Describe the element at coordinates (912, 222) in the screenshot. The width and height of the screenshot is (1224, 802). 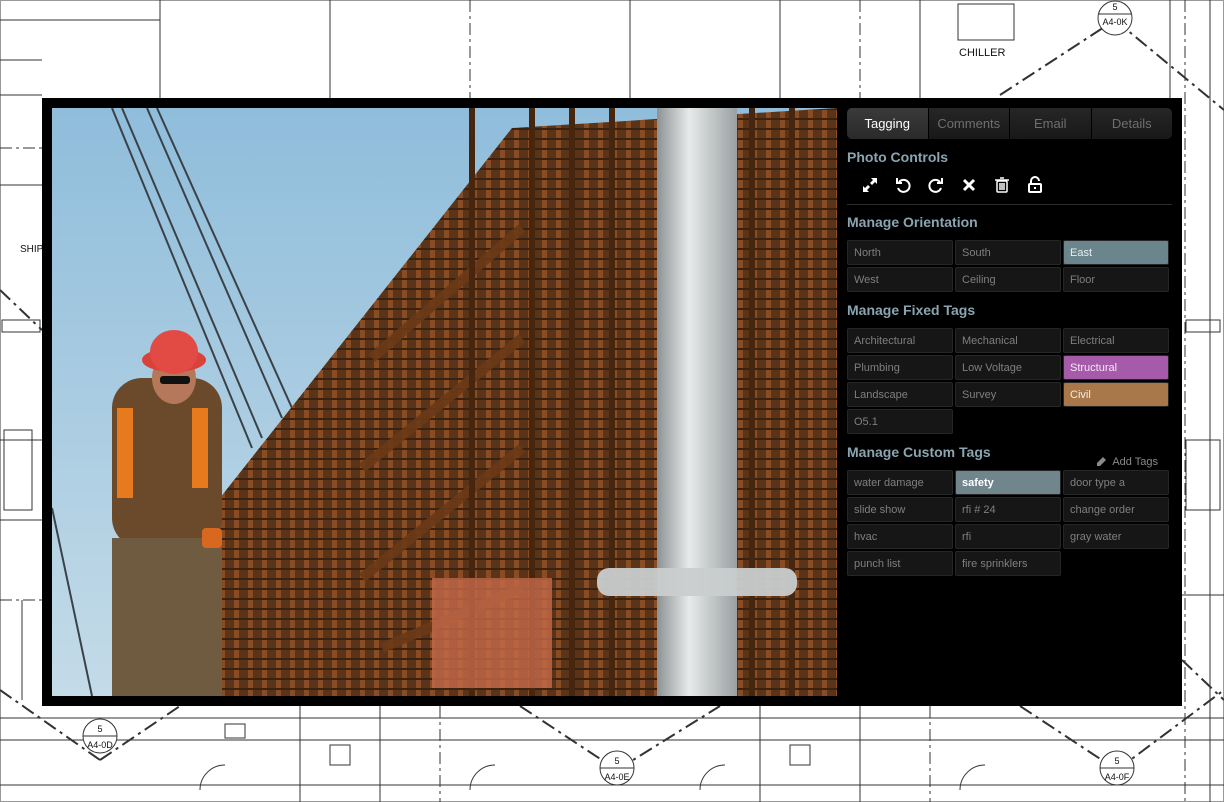
I see `orientation-title: Manage Orientation` at that location.